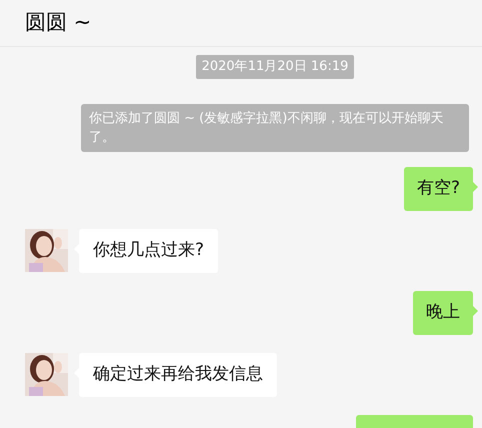 Image resolution: width=482 pixels, height=428 pixels. Describe the element at coordinates (58, 22) in the screenshot. I see `chat-title: 圆圆 ~` at that location.